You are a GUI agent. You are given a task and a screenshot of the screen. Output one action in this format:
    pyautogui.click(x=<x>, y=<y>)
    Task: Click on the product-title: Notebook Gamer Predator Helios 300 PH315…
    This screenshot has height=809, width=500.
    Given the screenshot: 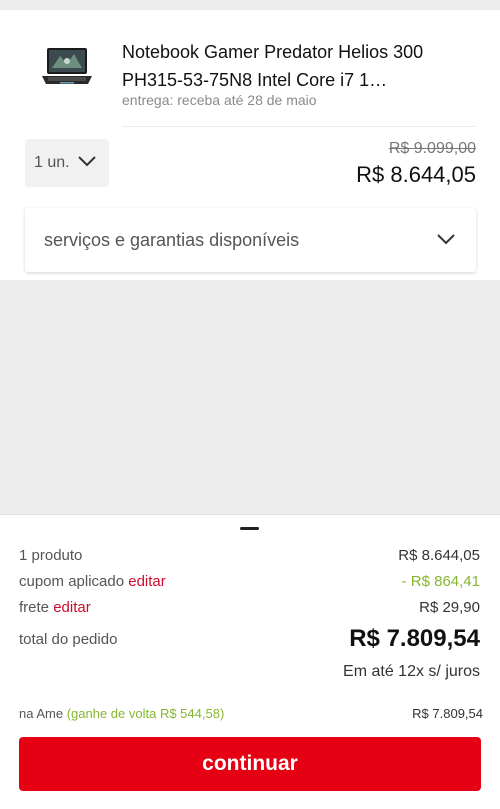 What is the action you would take?
    pyautogui.click(x=292, y=66)
    